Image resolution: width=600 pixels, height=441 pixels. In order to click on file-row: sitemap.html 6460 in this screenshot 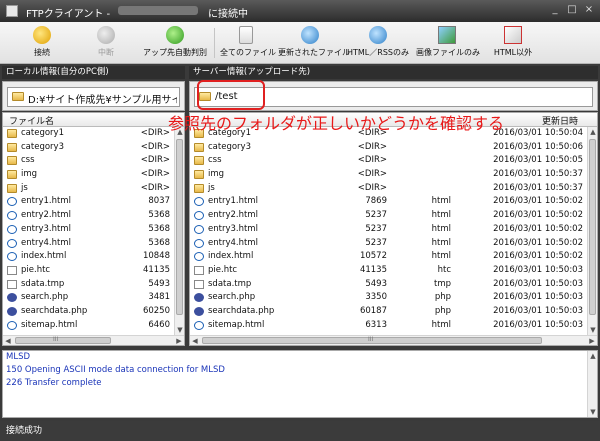, I will do `click(93, 326)`.